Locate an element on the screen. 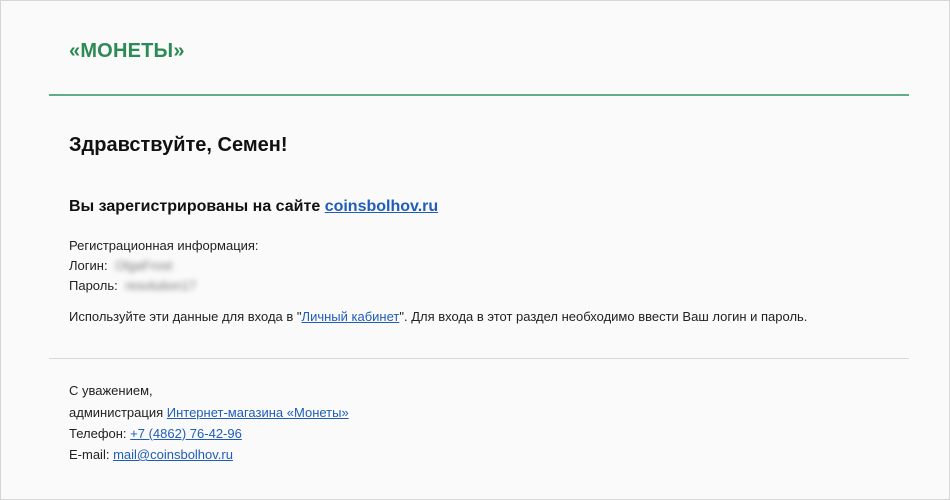 The image size is (950, 500). usage-prefix: Используйте эти данные для входа в " is located at coordinates (185, 316).